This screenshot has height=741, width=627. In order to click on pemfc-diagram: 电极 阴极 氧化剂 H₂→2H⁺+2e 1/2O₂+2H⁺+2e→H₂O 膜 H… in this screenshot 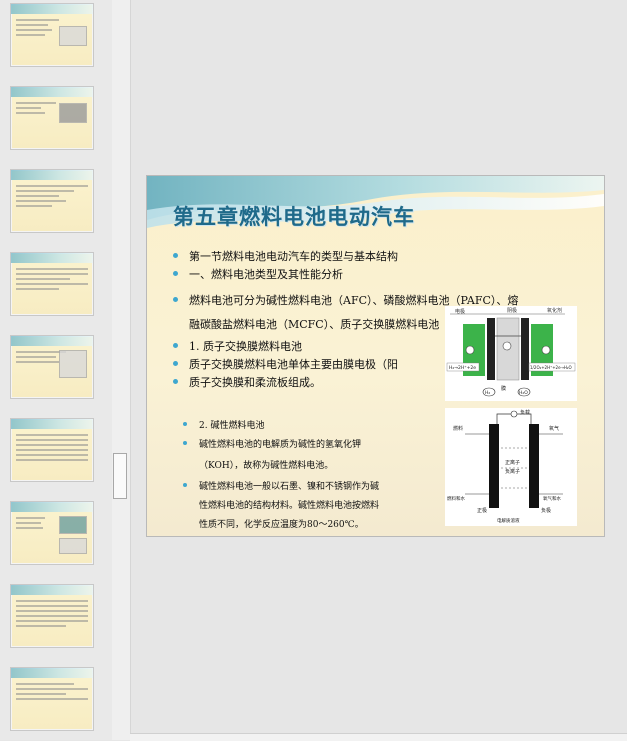, I will do `click(511, 353)`.